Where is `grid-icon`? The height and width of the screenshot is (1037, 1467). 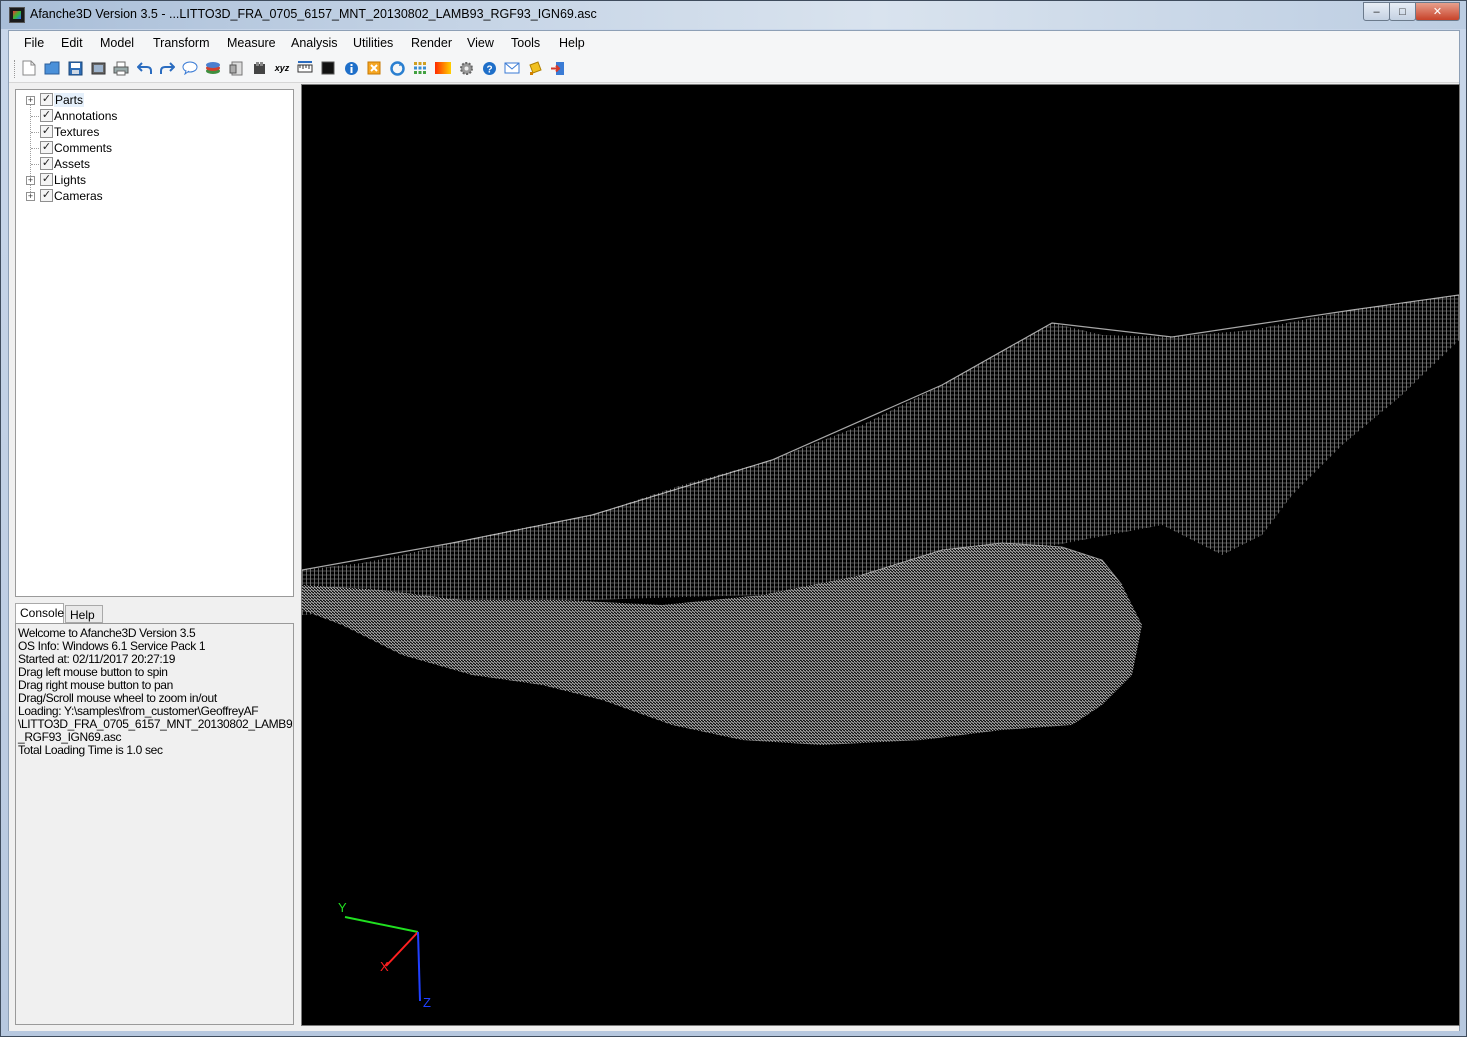
grid-icon is located at coordinates (420, 68).